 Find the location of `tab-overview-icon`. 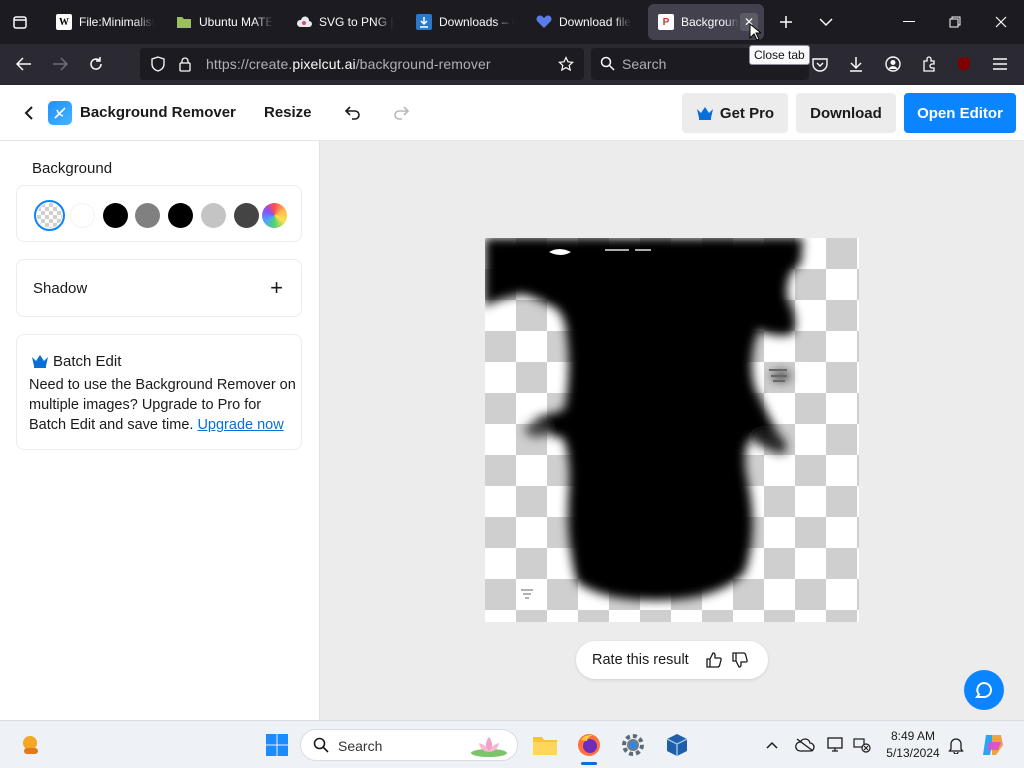

tab-overview-icon is located at coordinates (20, 22).